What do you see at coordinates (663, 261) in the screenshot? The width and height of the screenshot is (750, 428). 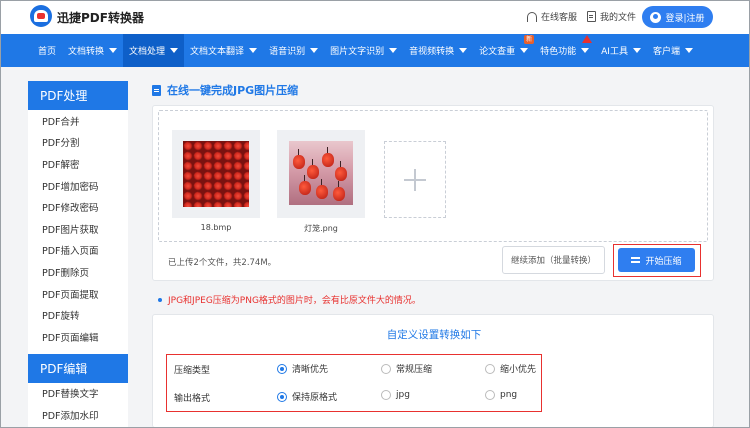 I see `start-compress-label: 开始压缩` at bounding box center [663, 261].